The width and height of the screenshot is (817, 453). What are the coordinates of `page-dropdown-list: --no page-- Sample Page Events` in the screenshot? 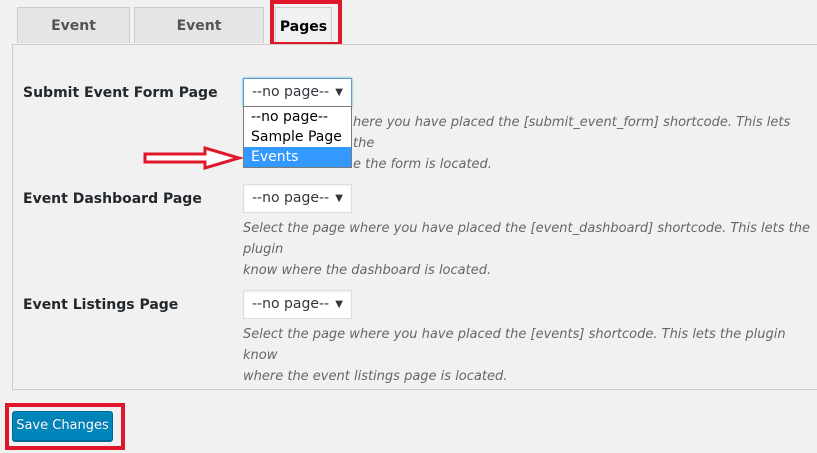 It's located at (297, 137).